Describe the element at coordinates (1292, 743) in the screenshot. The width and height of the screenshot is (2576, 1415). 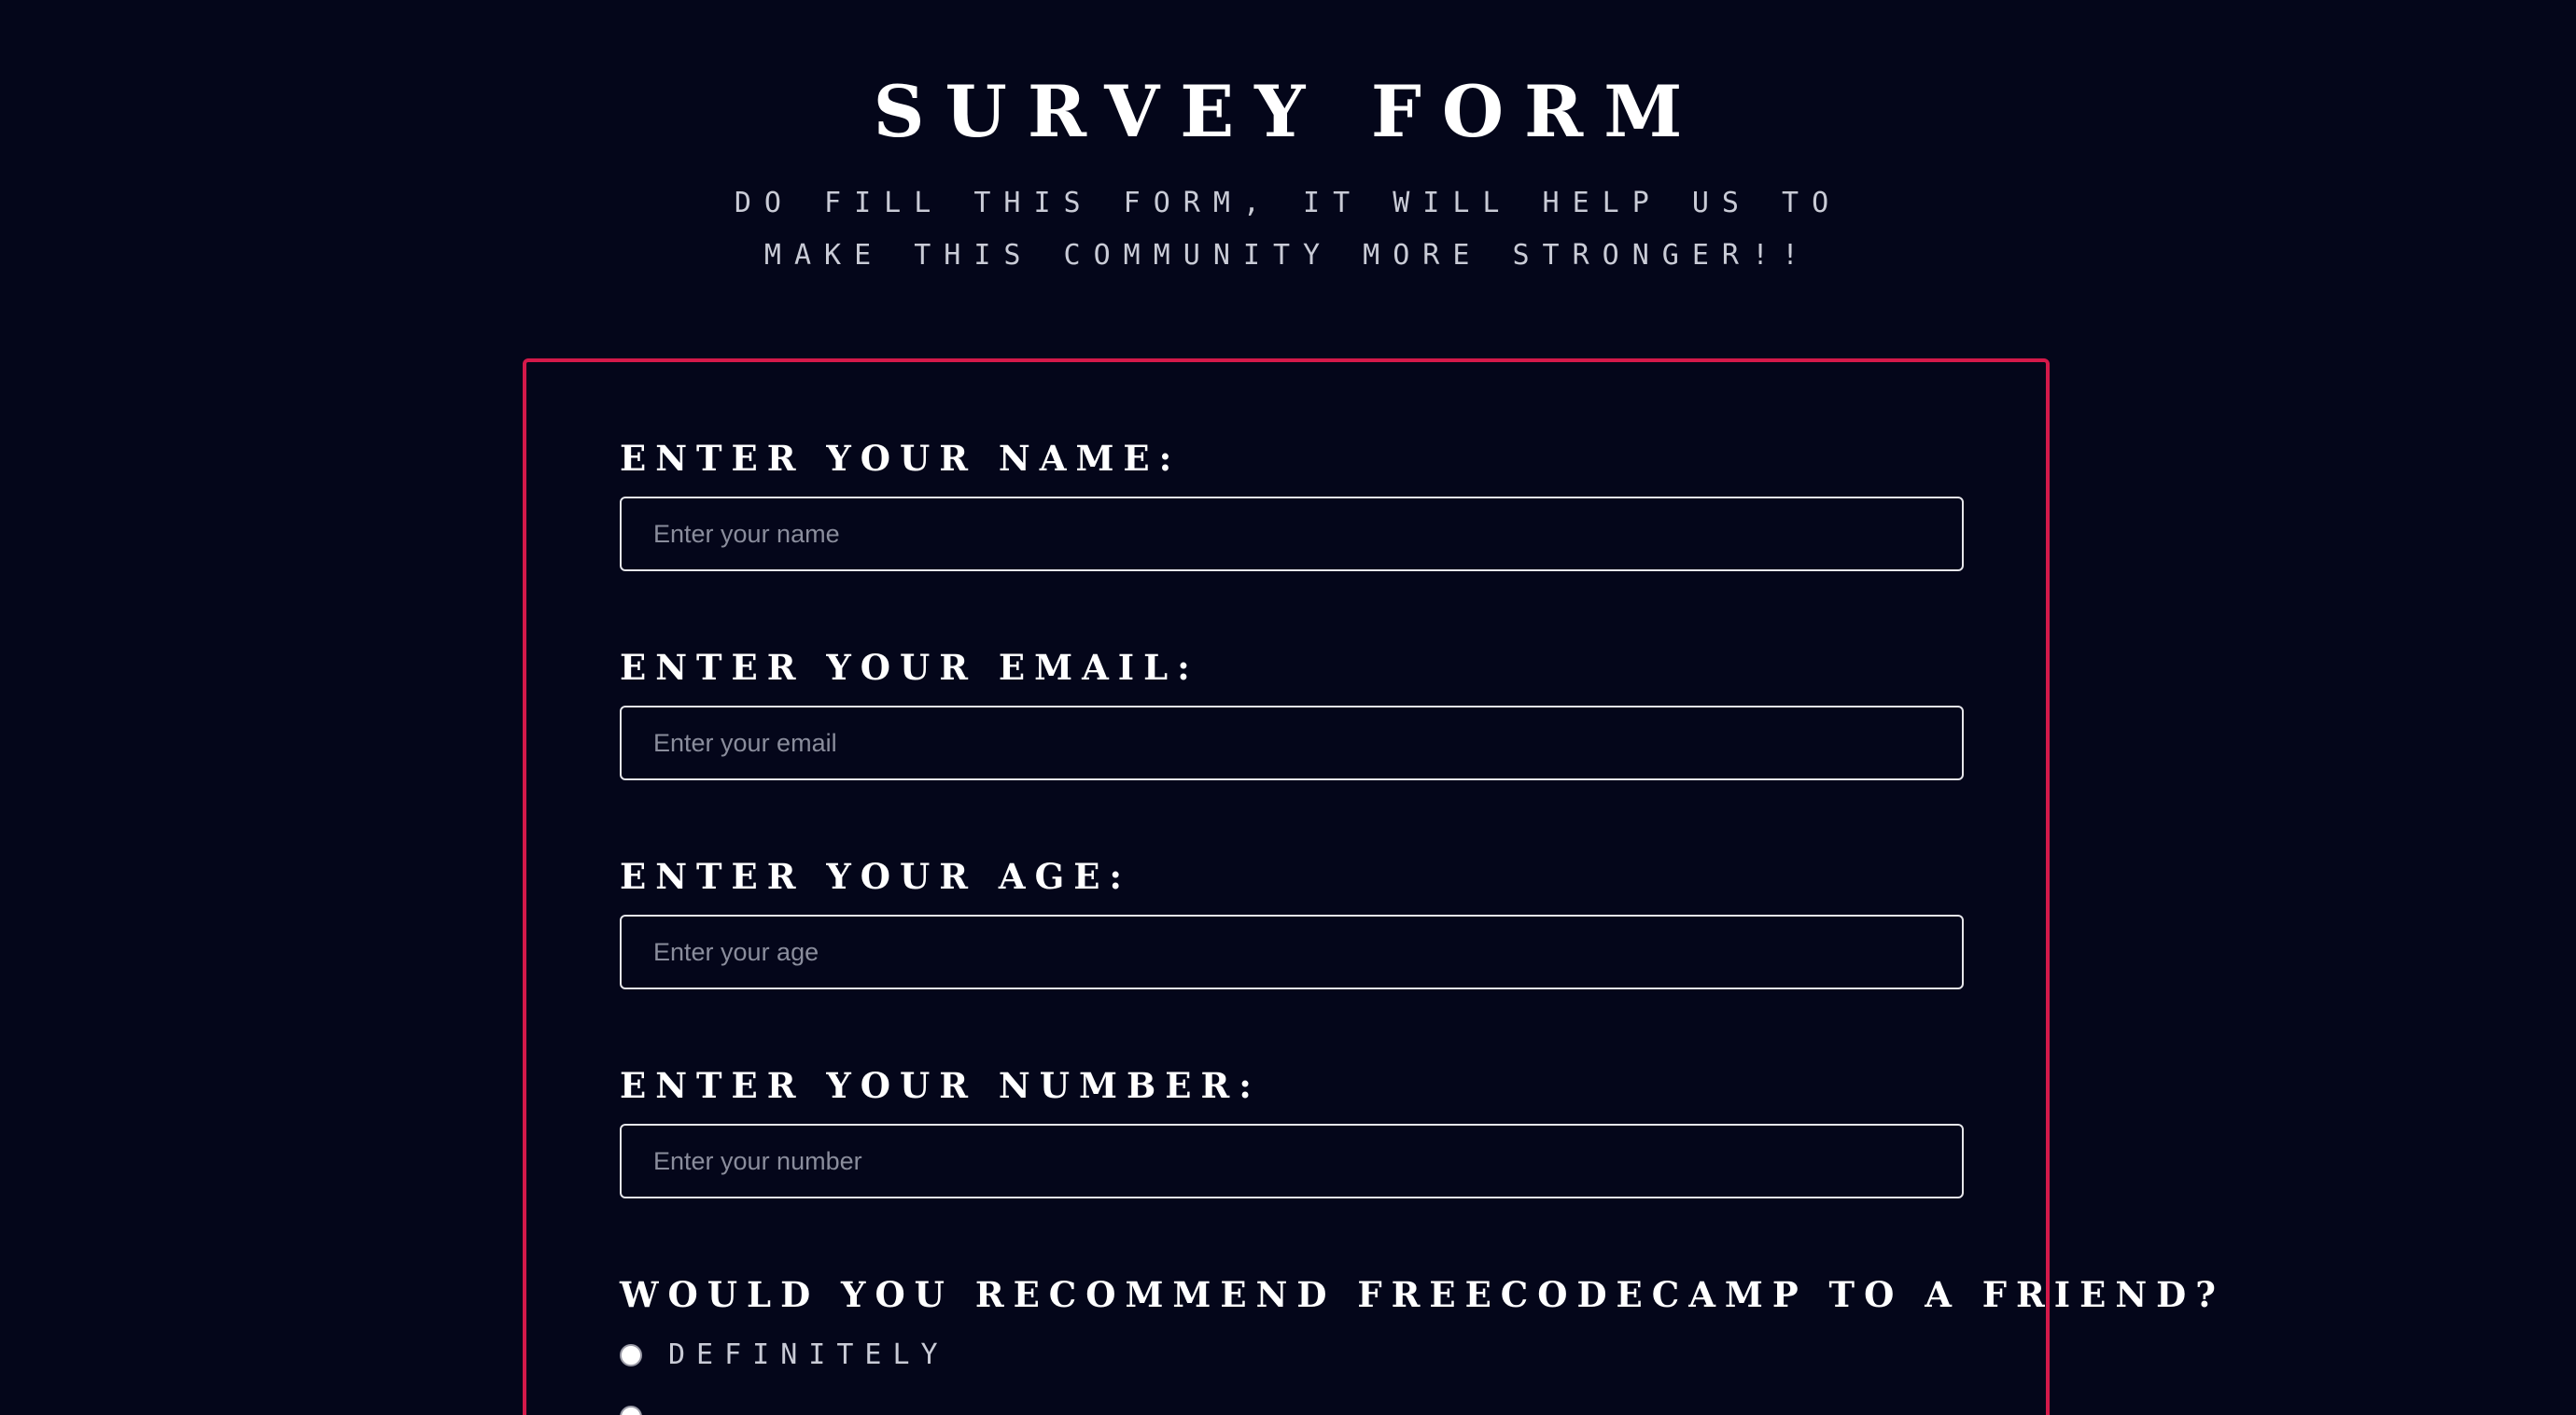
I see `email-input` at that location.